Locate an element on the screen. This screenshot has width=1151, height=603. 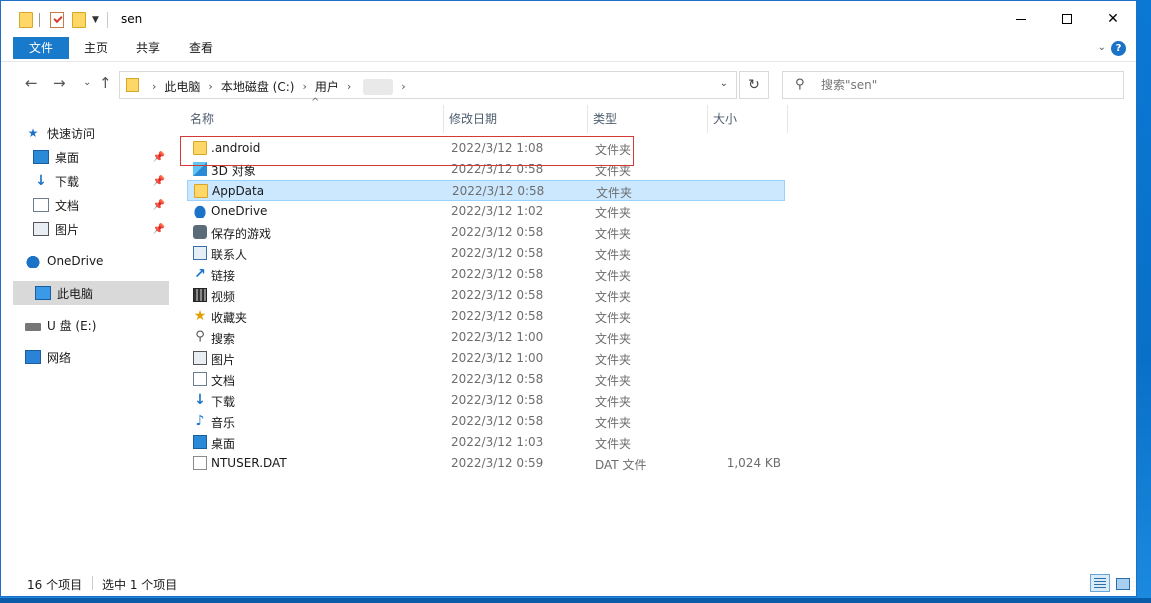
nav-item-pictures: 图片 📌 is located at coordinates (101, 229).